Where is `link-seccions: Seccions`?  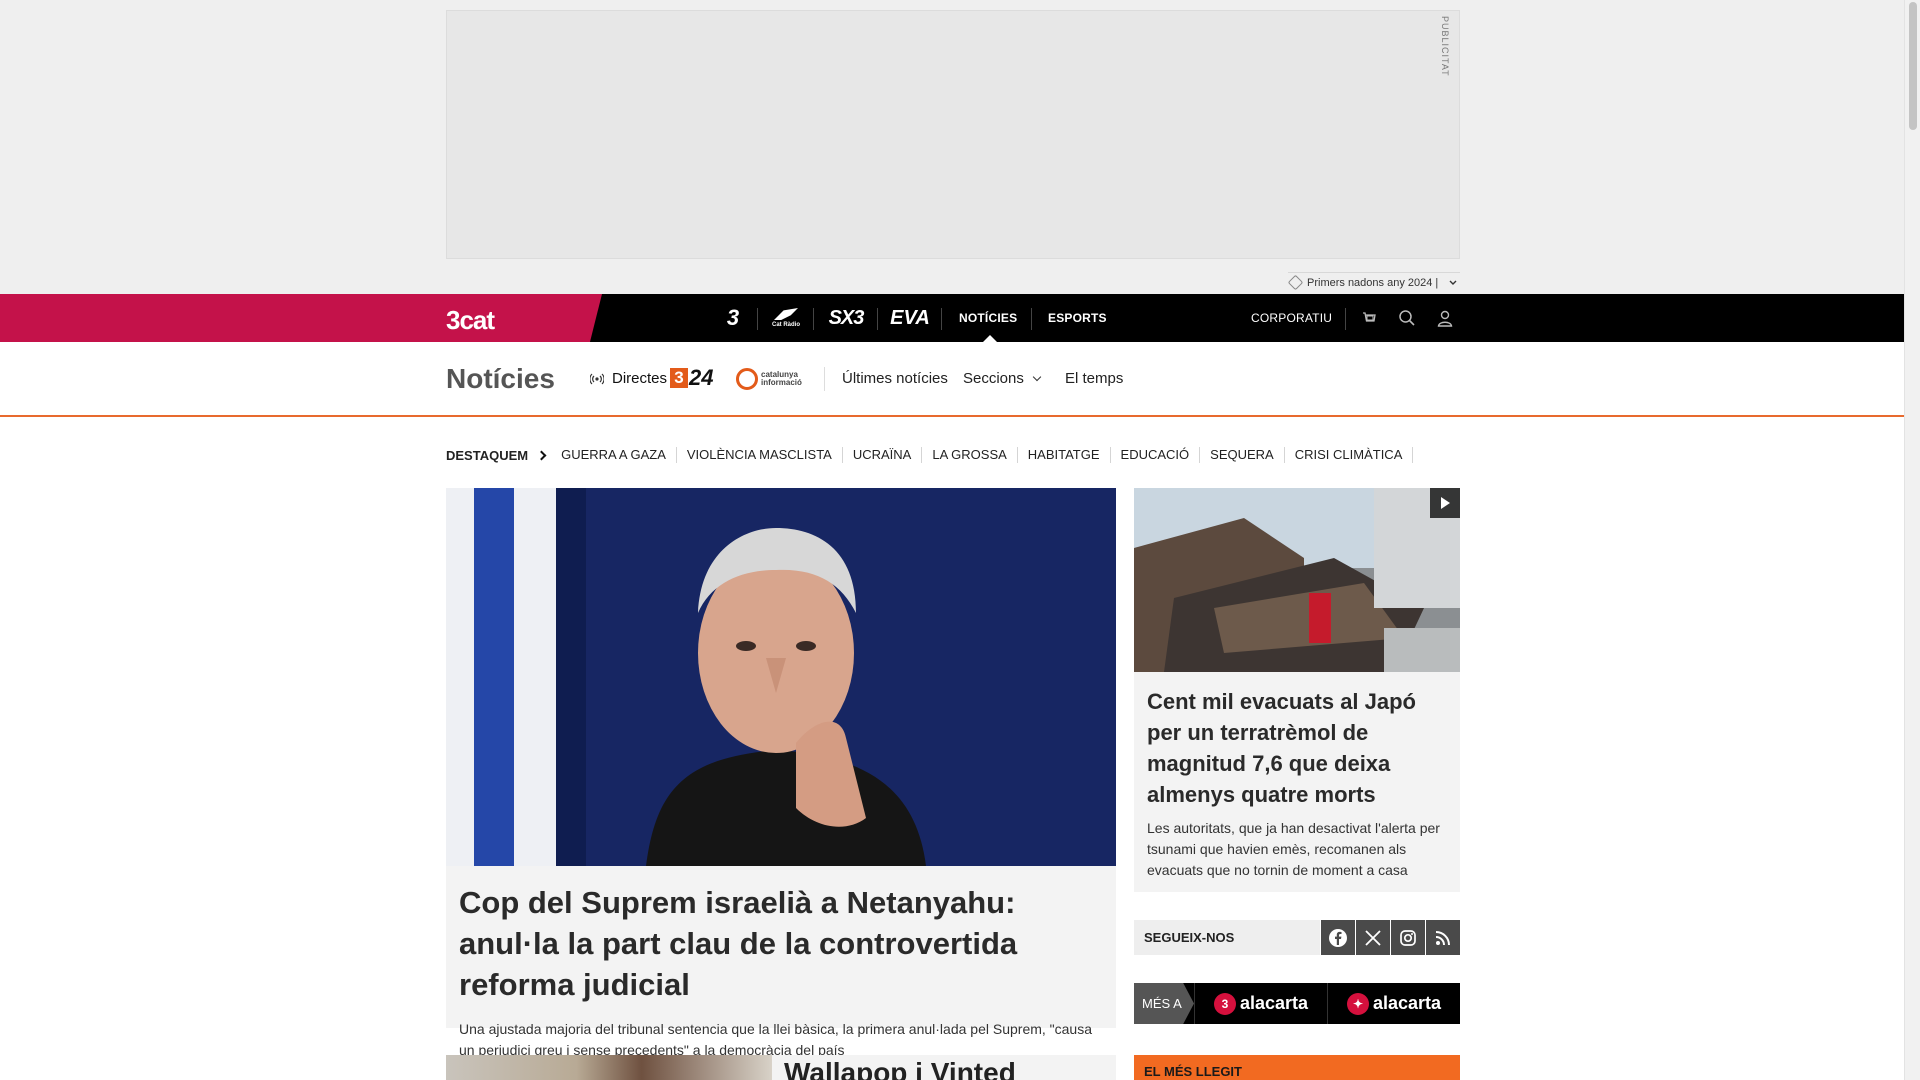
link-seccions: Seccions is located at coordinates (1002, 378).